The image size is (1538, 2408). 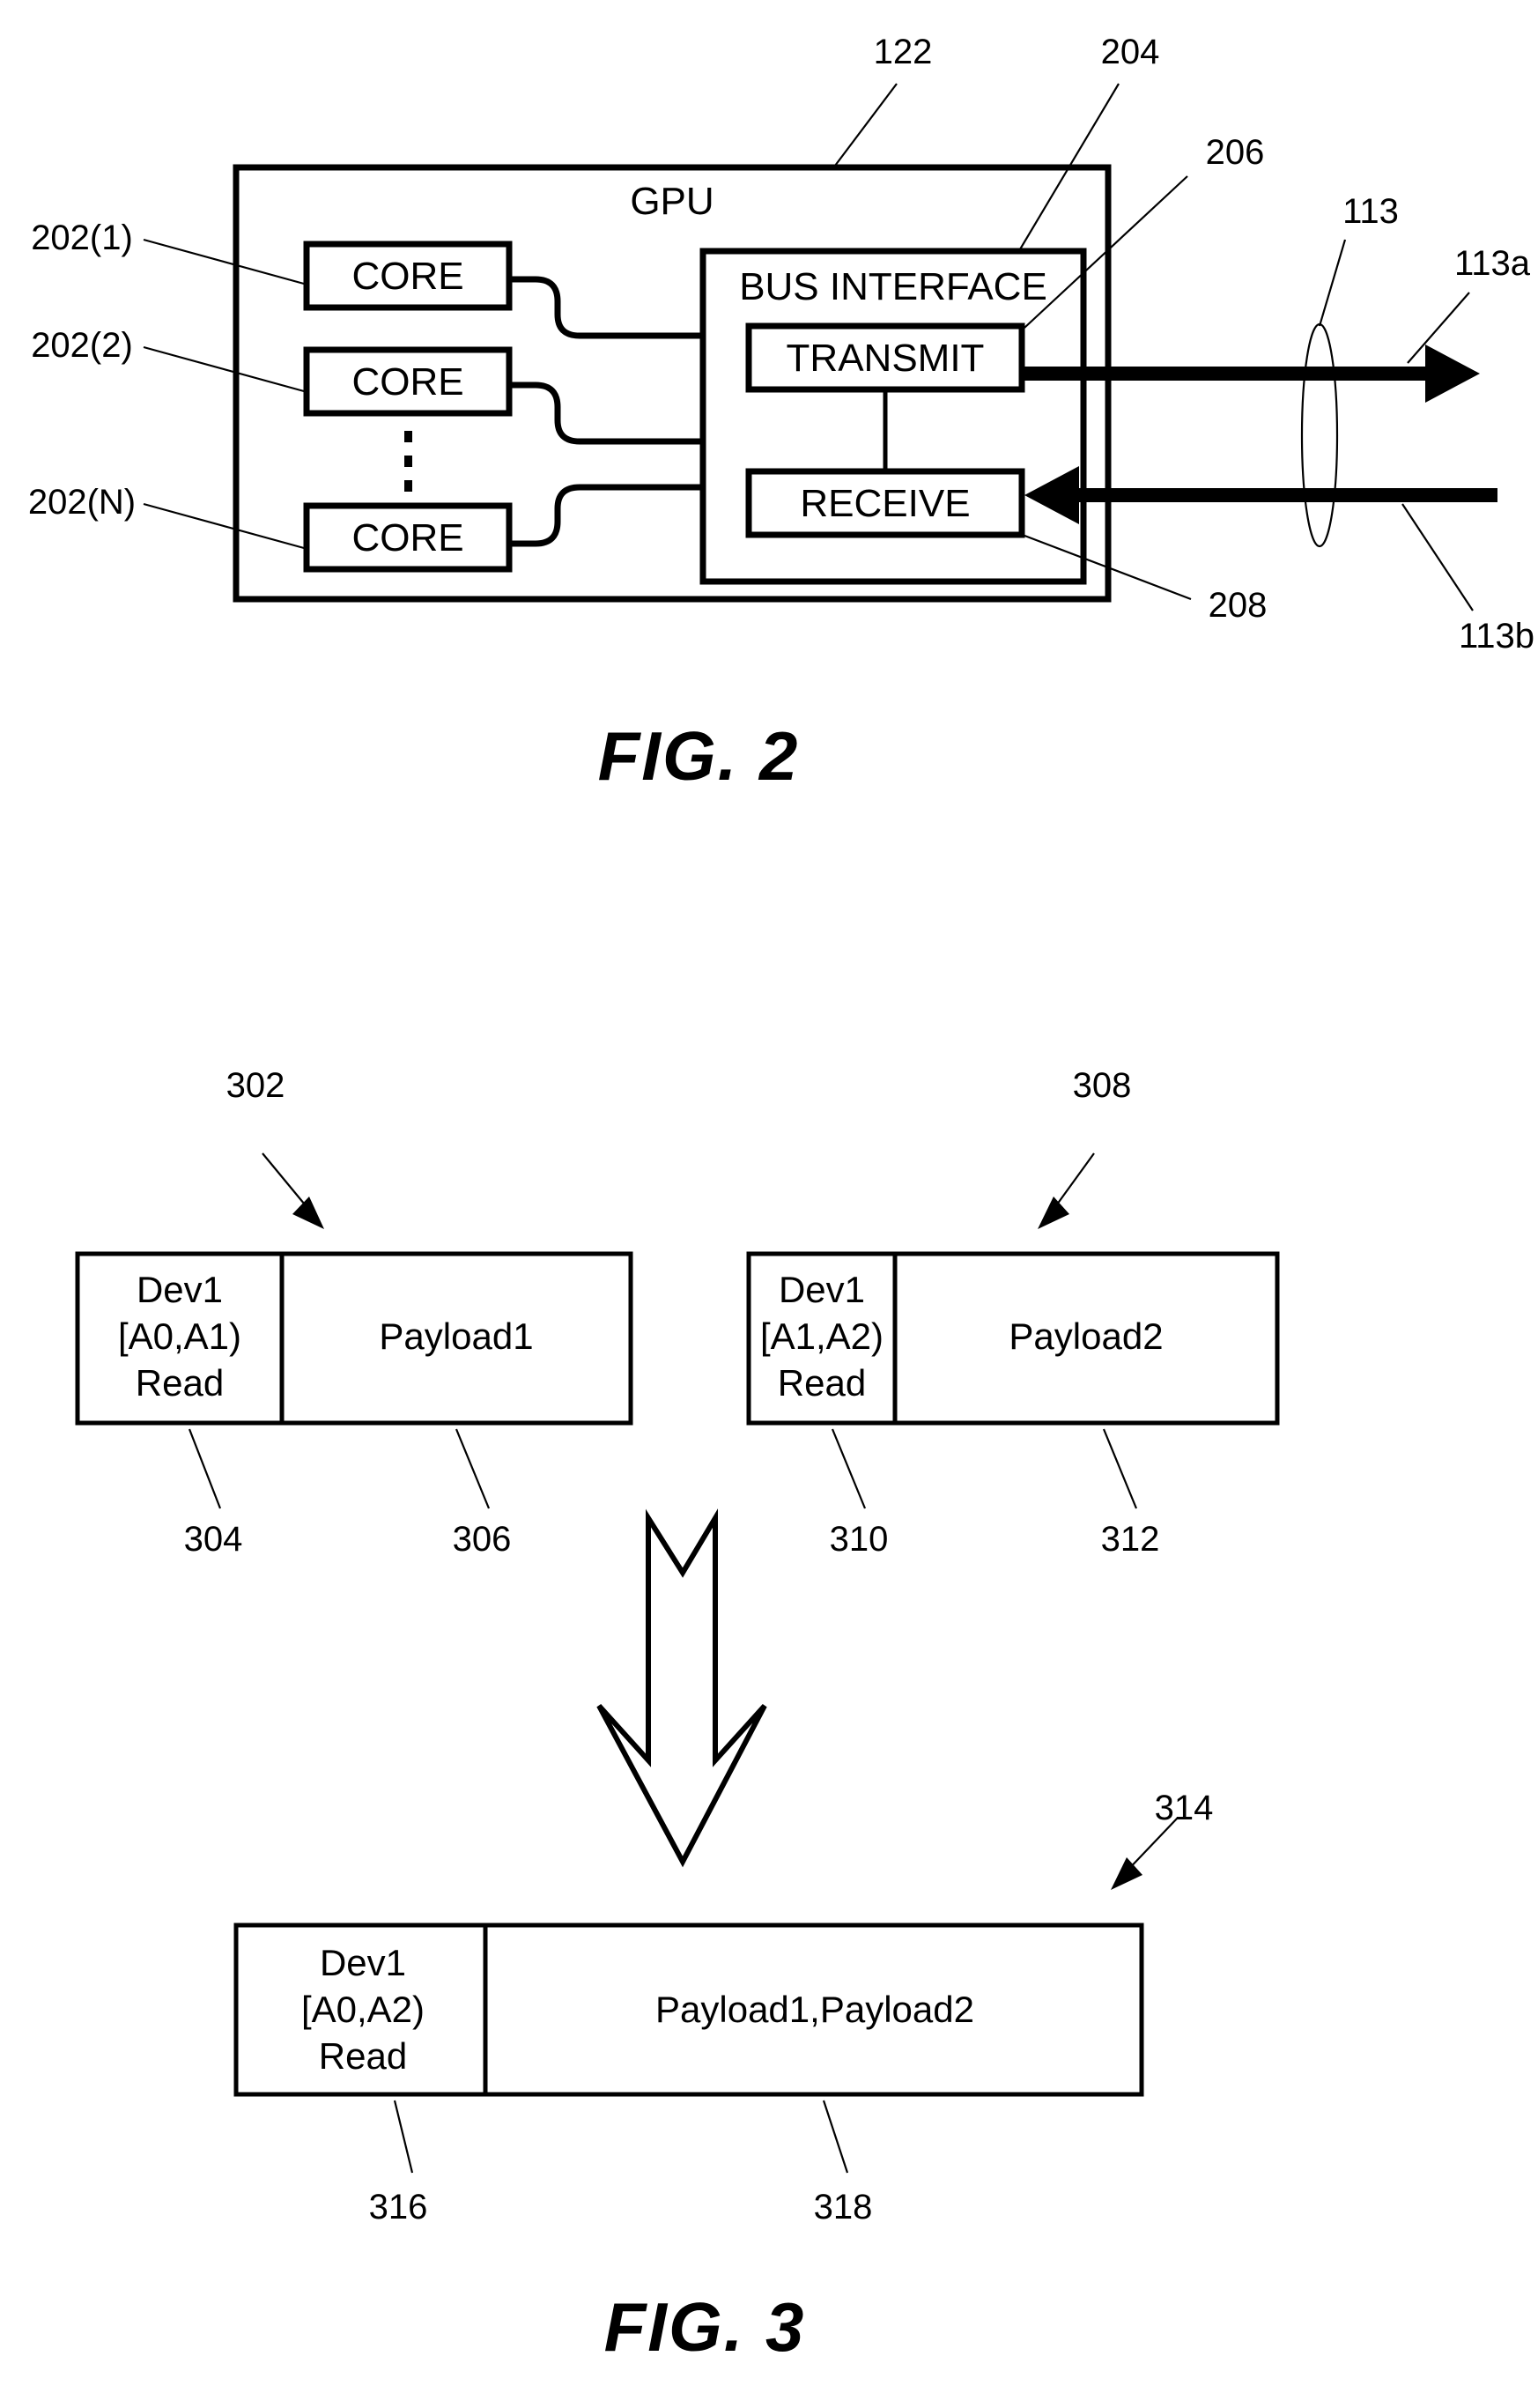 What do you see at coordinates (1130, 52) in the screenshot?
I see `ref-204: 204` at bounding box center [1130, 52].